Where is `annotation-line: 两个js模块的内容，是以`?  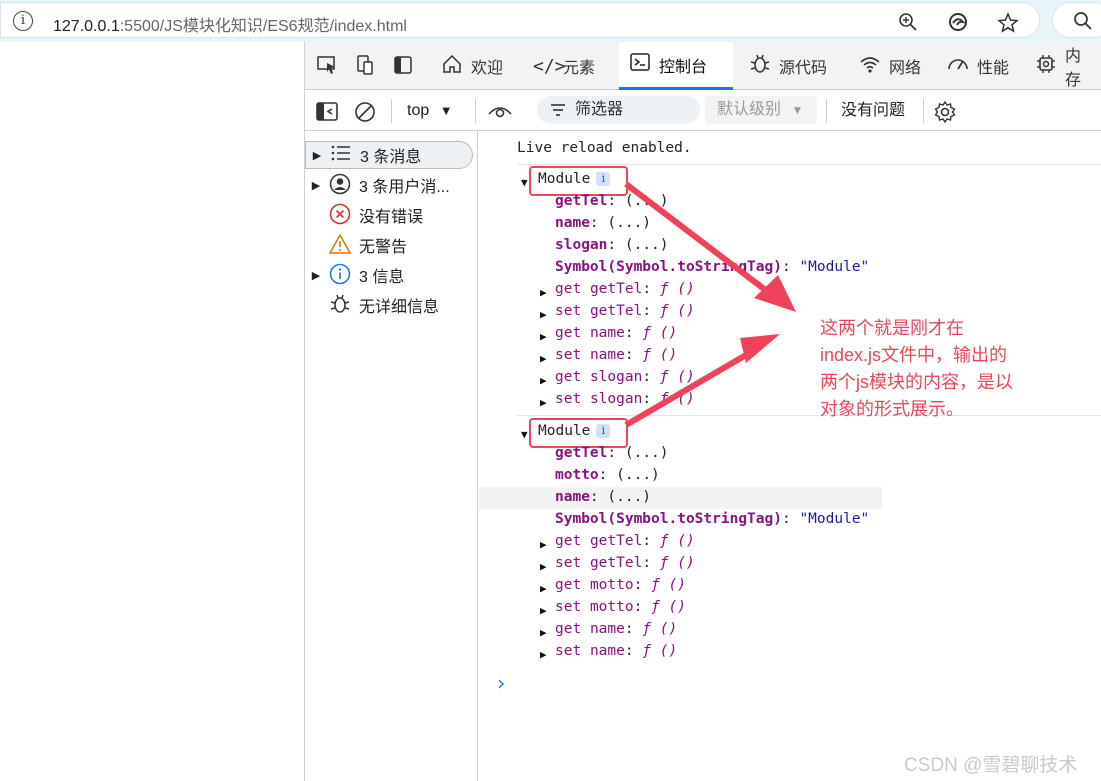
annotation-line: 两个js模块的内容，是以 is located at coordinates (916, 382).